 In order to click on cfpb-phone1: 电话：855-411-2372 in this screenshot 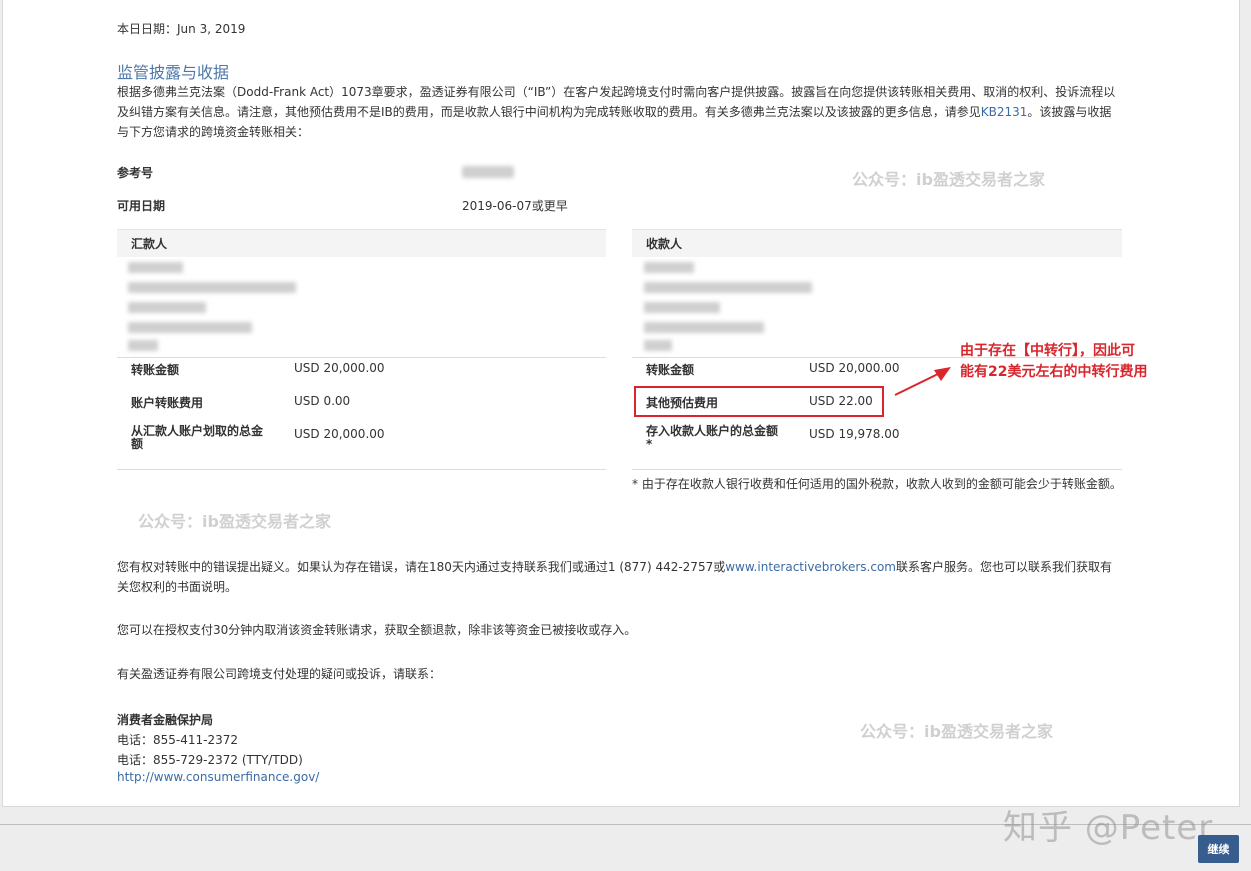, I will do `click(178, 740)`.